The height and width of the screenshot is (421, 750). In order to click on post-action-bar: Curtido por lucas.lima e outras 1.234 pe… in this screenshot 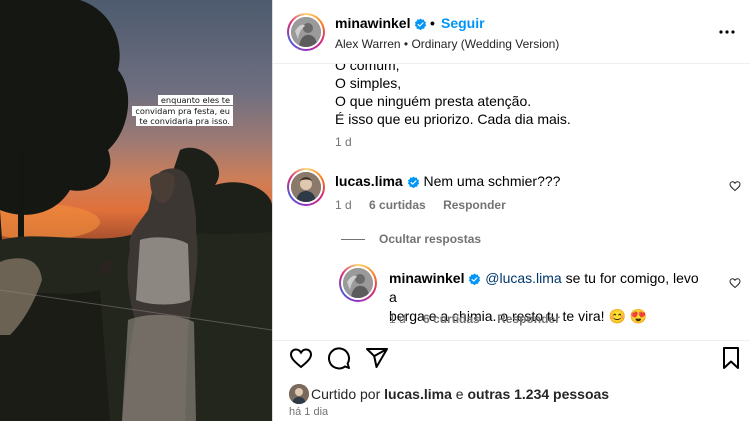, I will do `click(511, 380)`.